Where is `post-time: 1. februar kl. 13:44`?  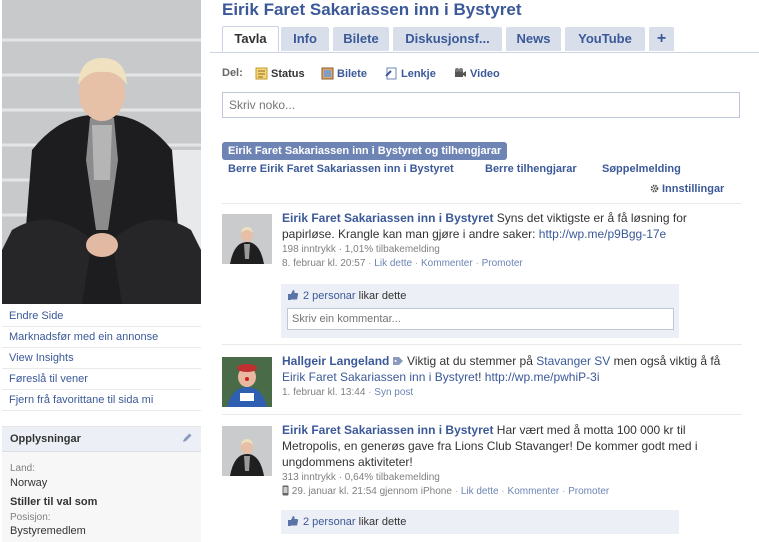 post-time: 1. februar kl. 13:44 is located at coordinates (324, 392).